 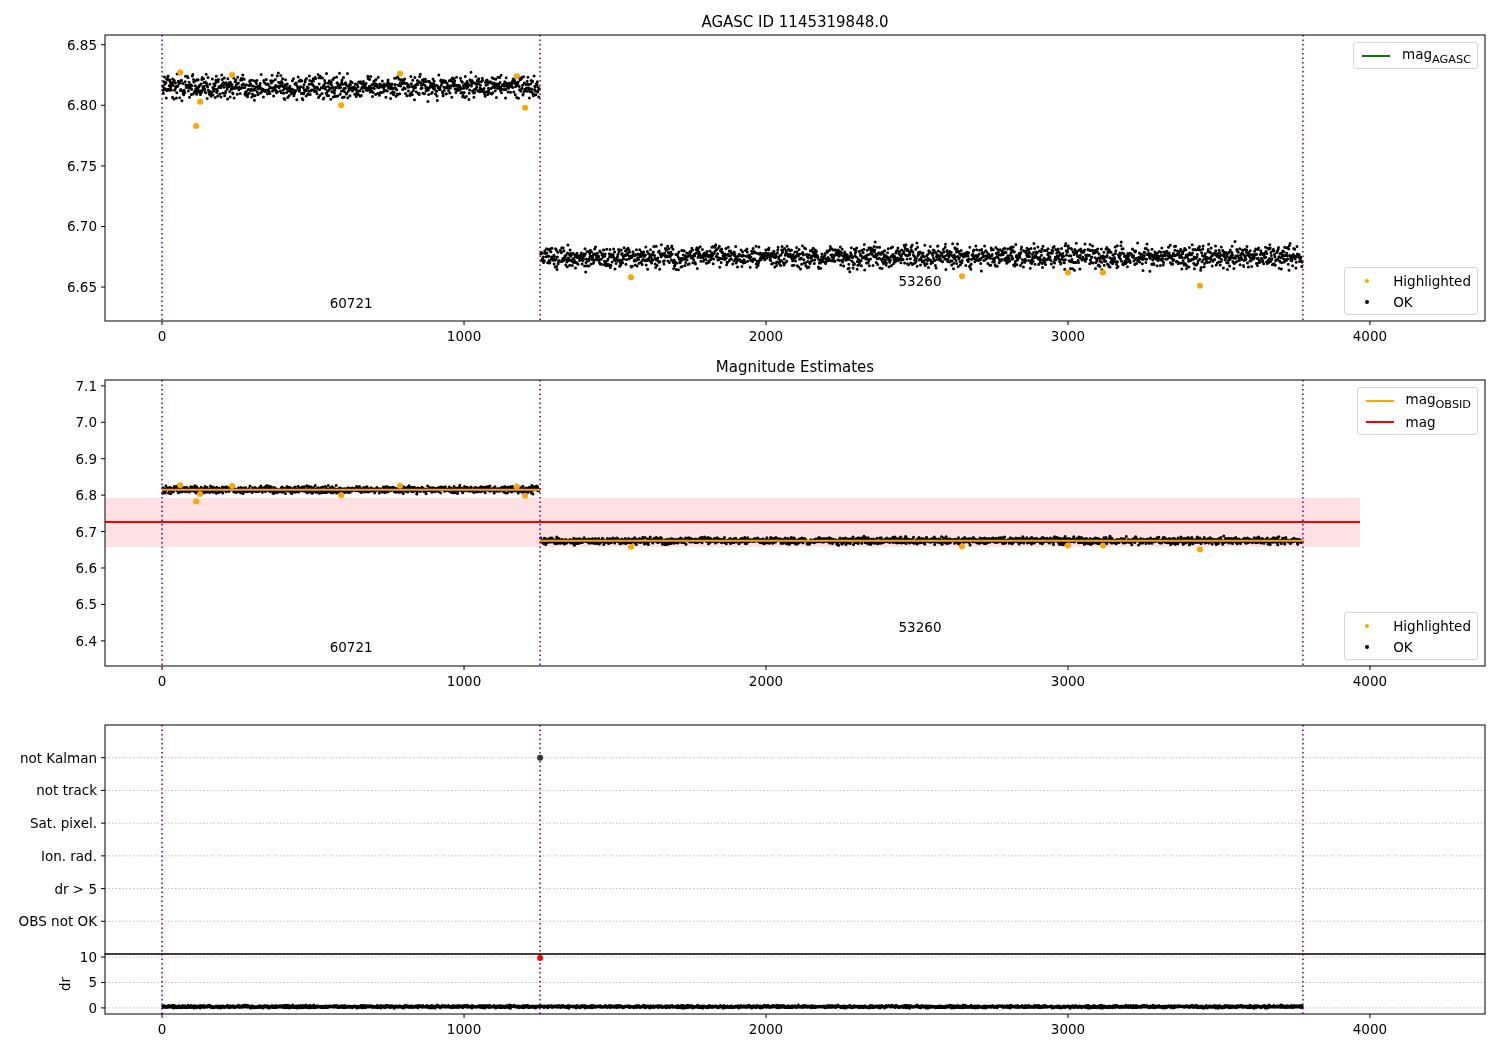 I want to click on tick-label: 6.75, so click(x=81, y=165).